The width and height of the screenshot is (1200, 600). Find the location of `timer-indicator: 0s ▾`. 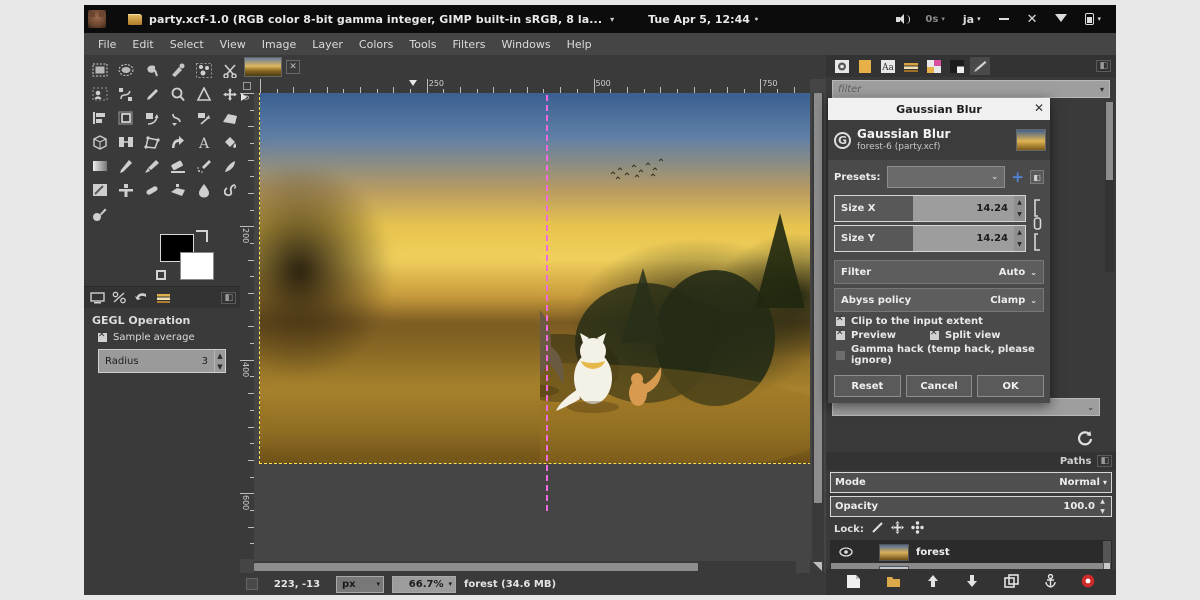

timer-indicator: 0s ▾ is located at coordinates (934, 19).